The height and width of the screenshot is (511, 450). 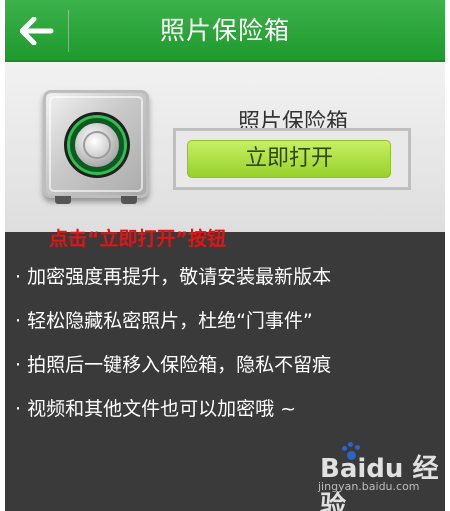 I want to click on back-button, so click(x=37, y=31).